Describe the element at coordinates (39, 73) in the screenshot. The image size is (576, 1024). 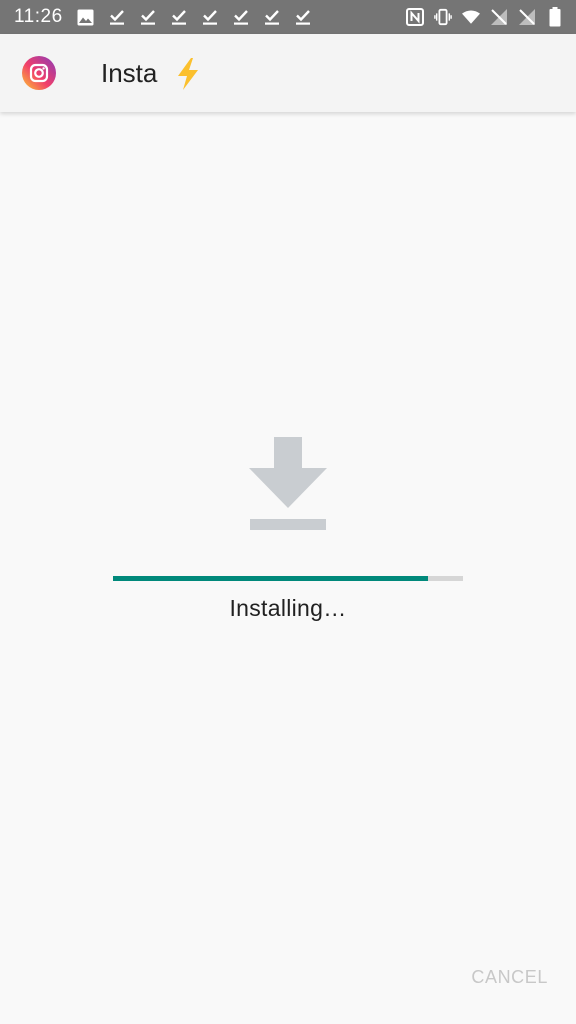
I see `instagram-logo-icon` at that location.